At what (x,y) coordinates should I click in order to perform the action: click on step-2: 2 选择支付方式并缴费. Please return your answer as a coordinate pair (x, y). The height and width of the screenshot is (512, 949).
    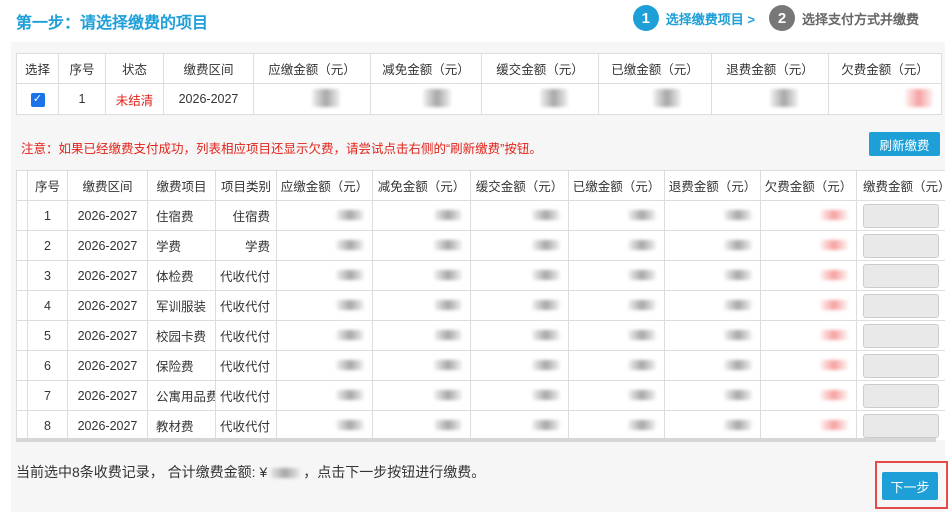
    Looking at the image, I should click on (843, 18).